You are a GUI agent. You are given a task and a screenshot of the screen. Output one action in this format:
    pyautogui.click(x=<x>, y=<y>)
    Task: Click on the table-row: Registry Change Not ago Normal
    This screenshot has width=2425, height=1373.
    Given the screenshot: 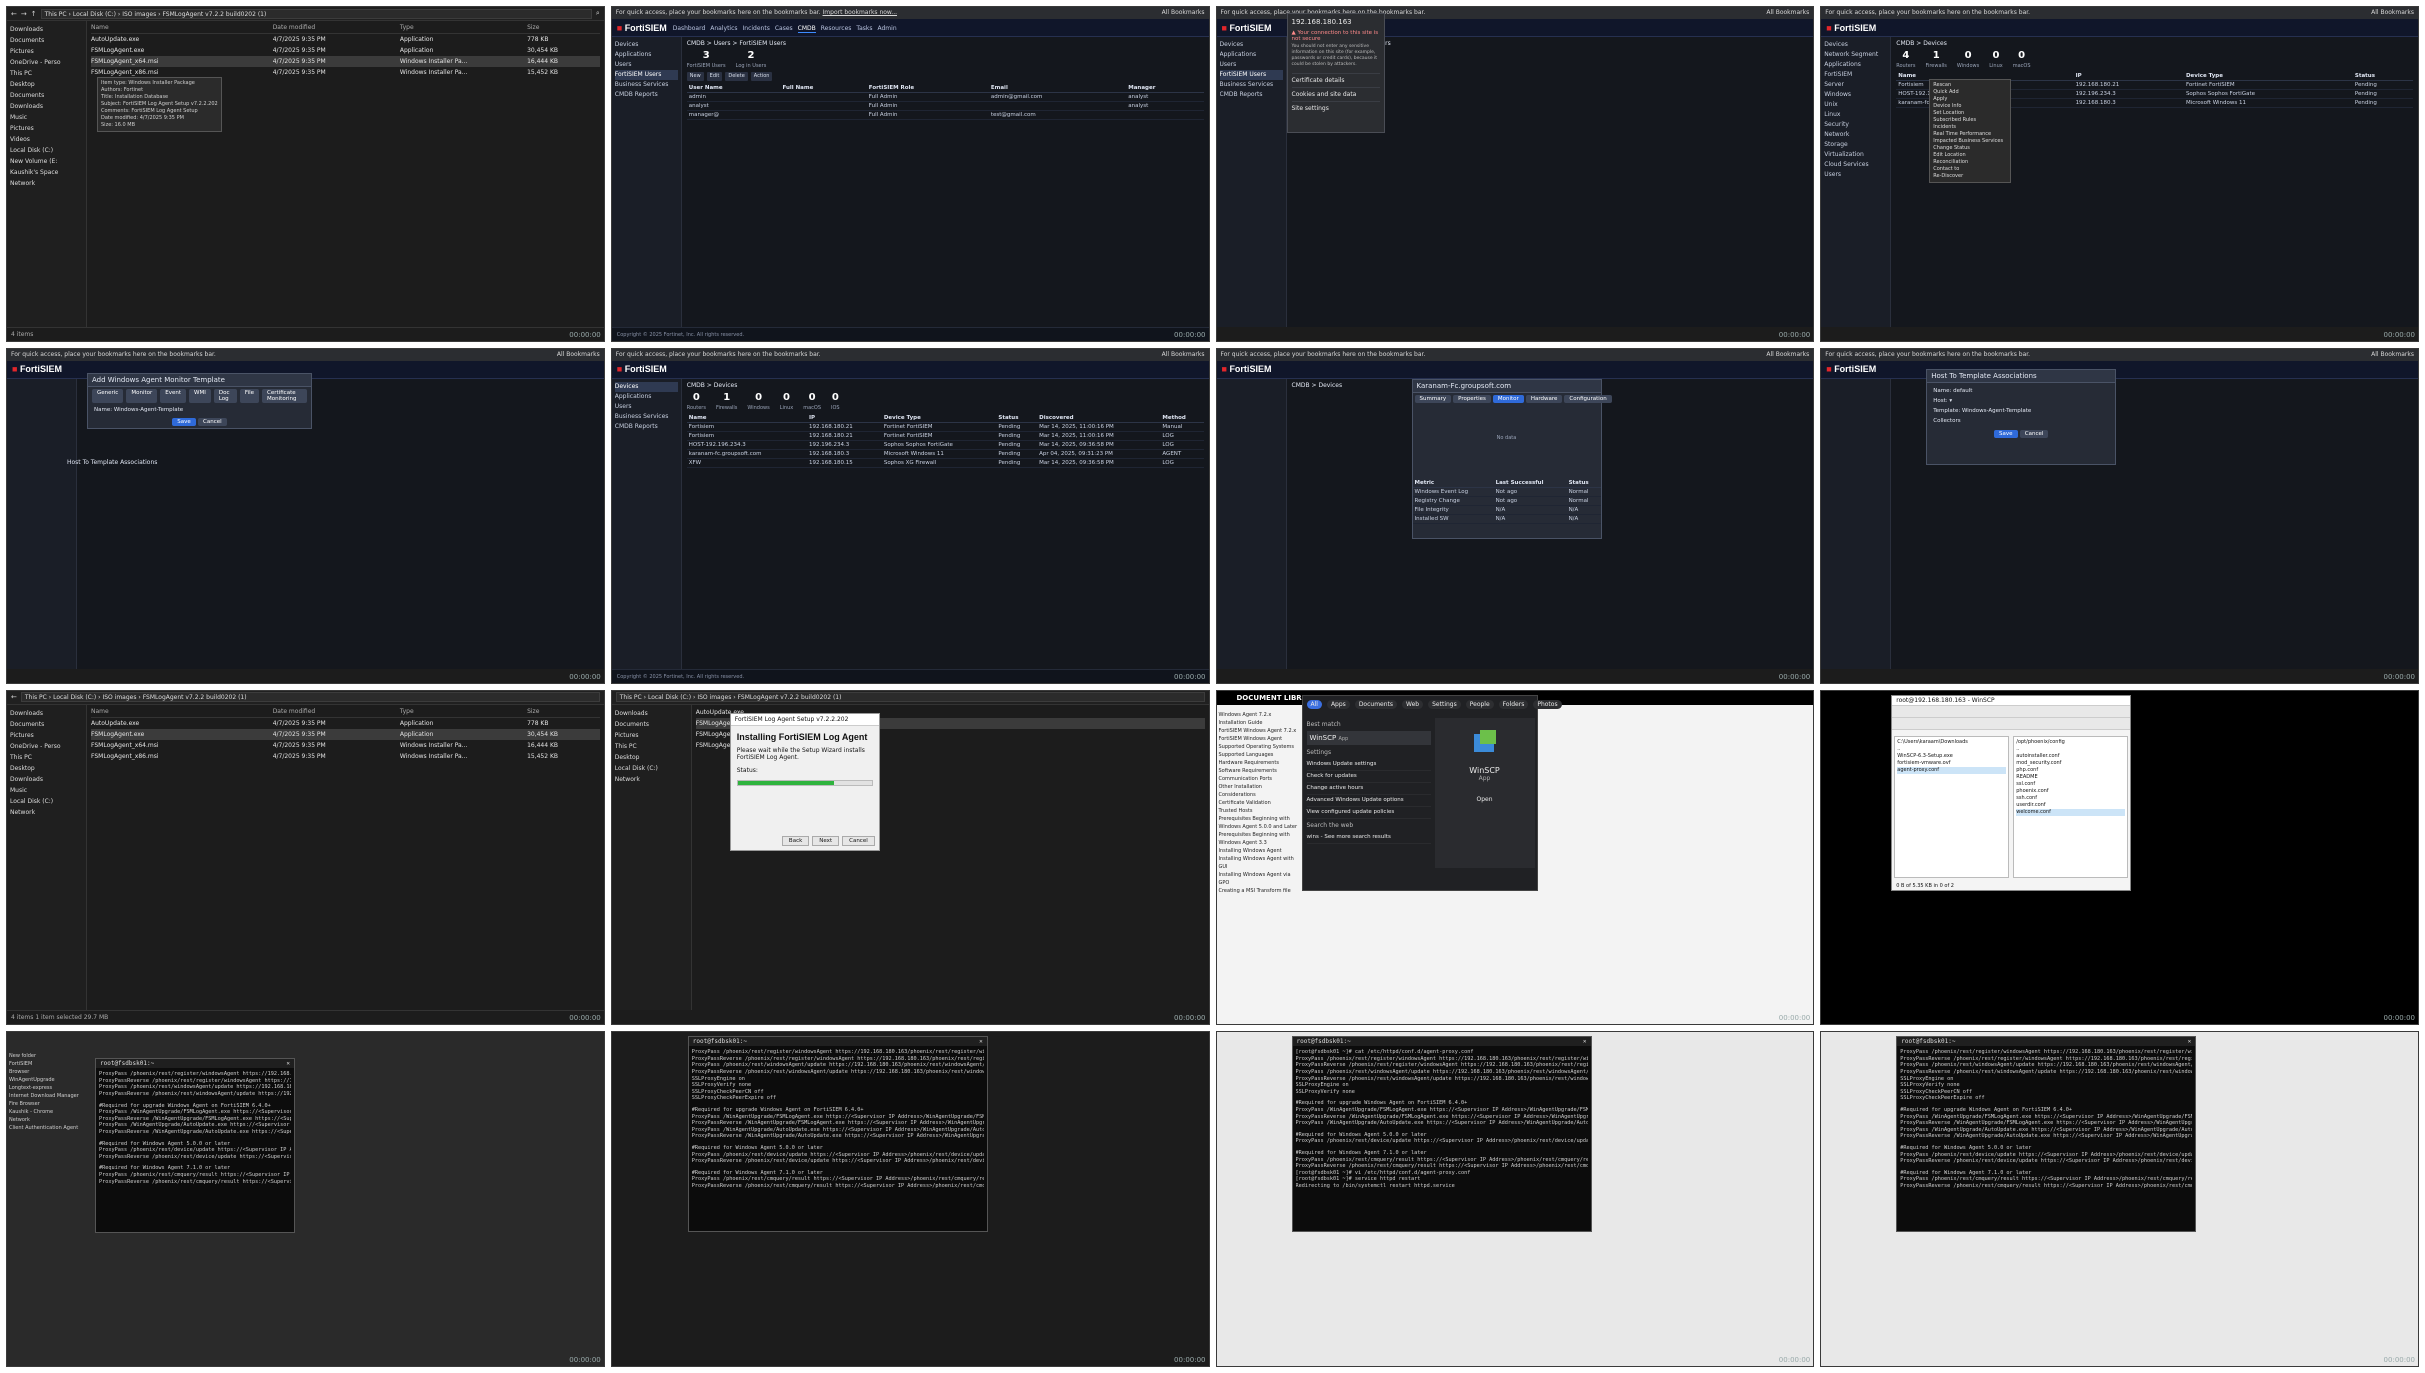 What is the action you would take?
    pyautogui.click(x=1506, y=501)
    